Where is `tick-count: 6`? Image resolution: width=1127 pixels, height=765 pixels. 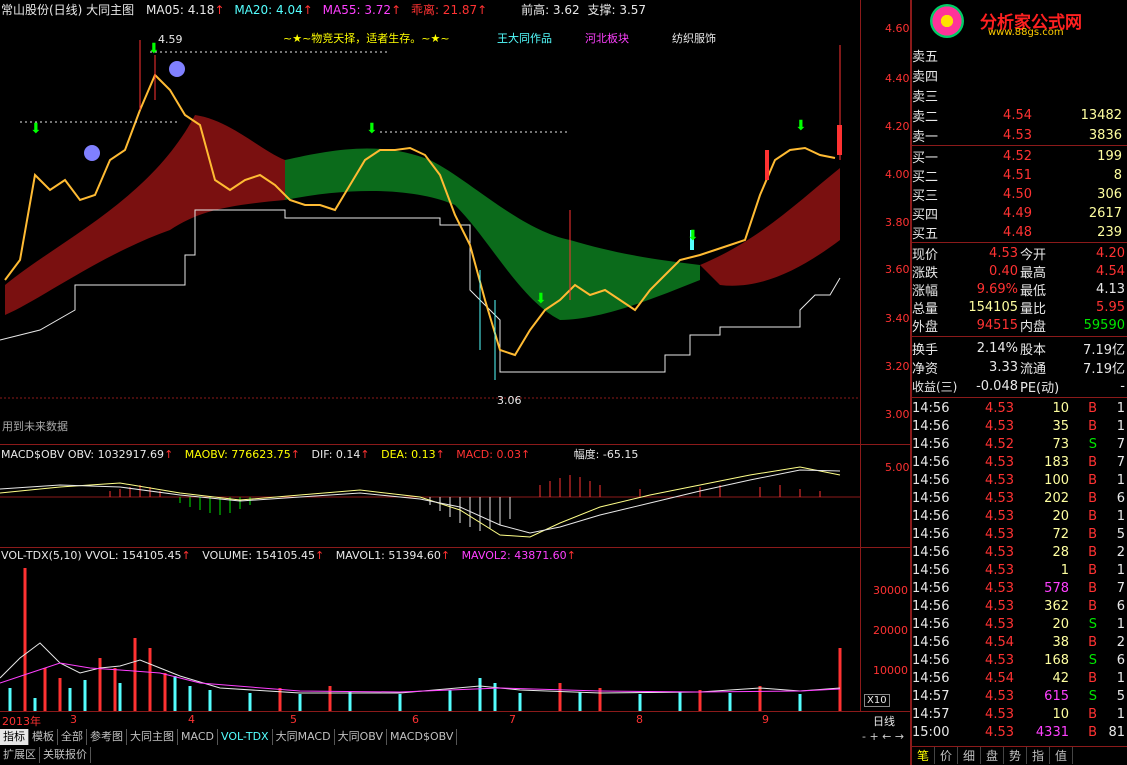
tick-count: 6 is located at coordinates (1120, 660).